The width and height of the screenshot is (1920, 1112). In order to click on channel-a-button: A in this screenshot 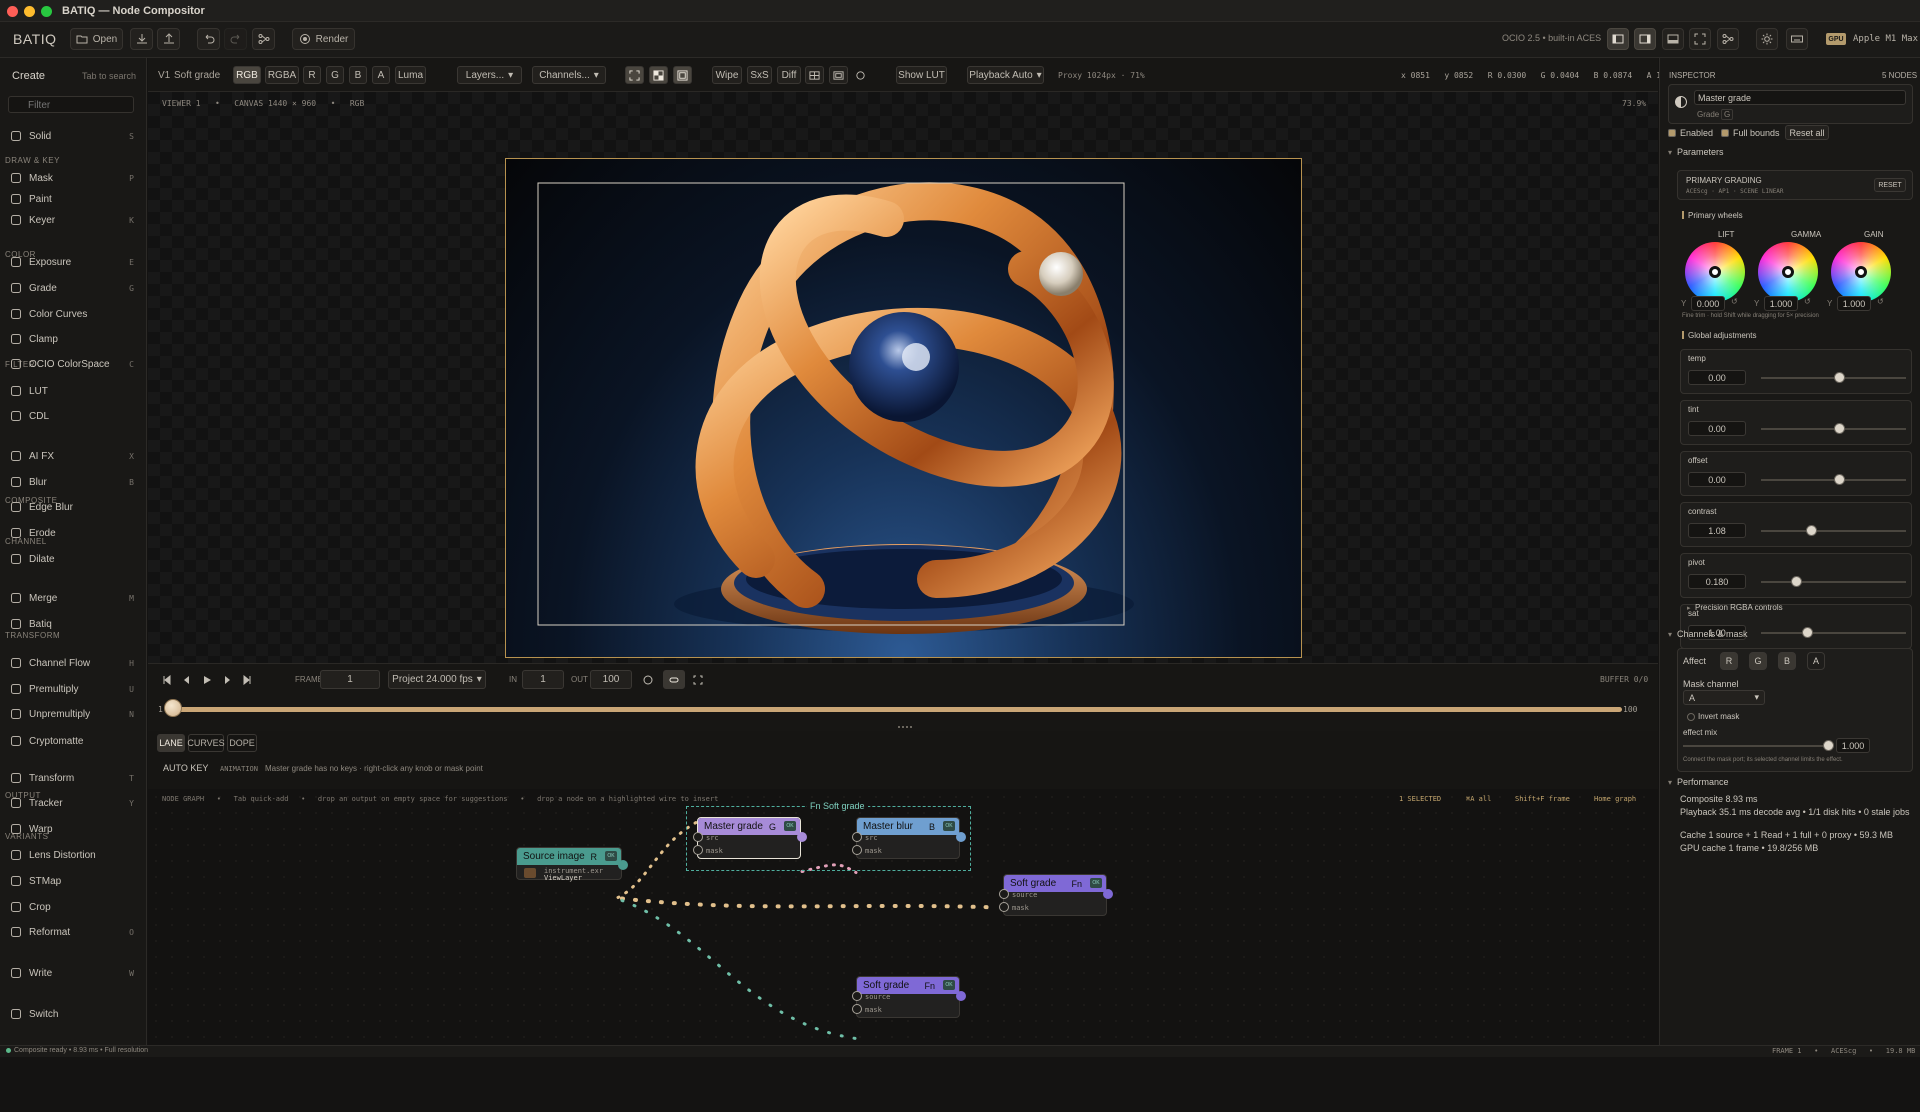, I will do `click(381, 75)`.